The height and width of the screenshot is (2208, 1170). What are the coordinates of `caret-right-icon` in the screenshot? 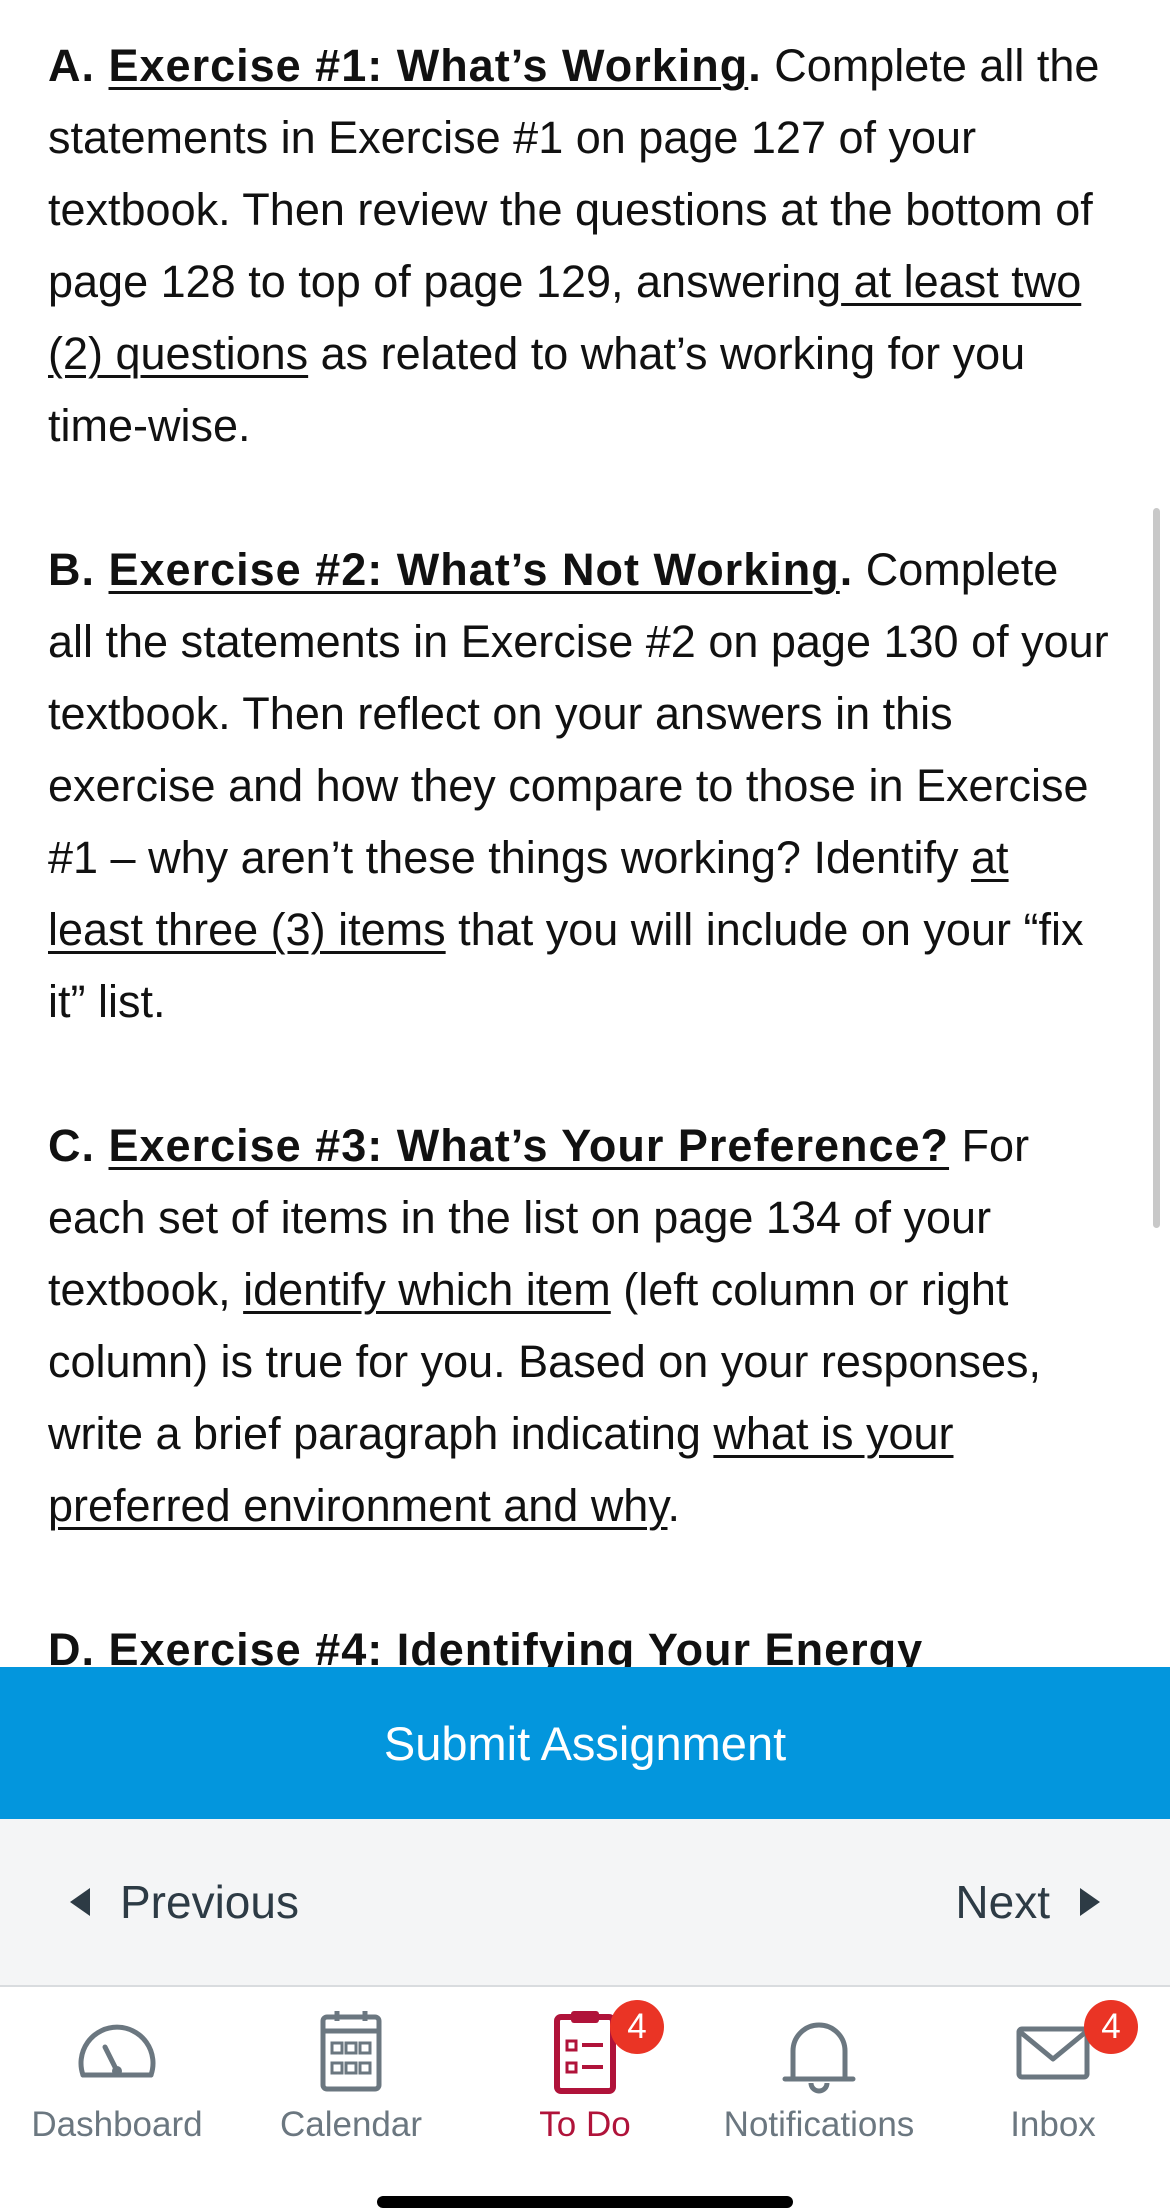 It's located at (1090, 1902).